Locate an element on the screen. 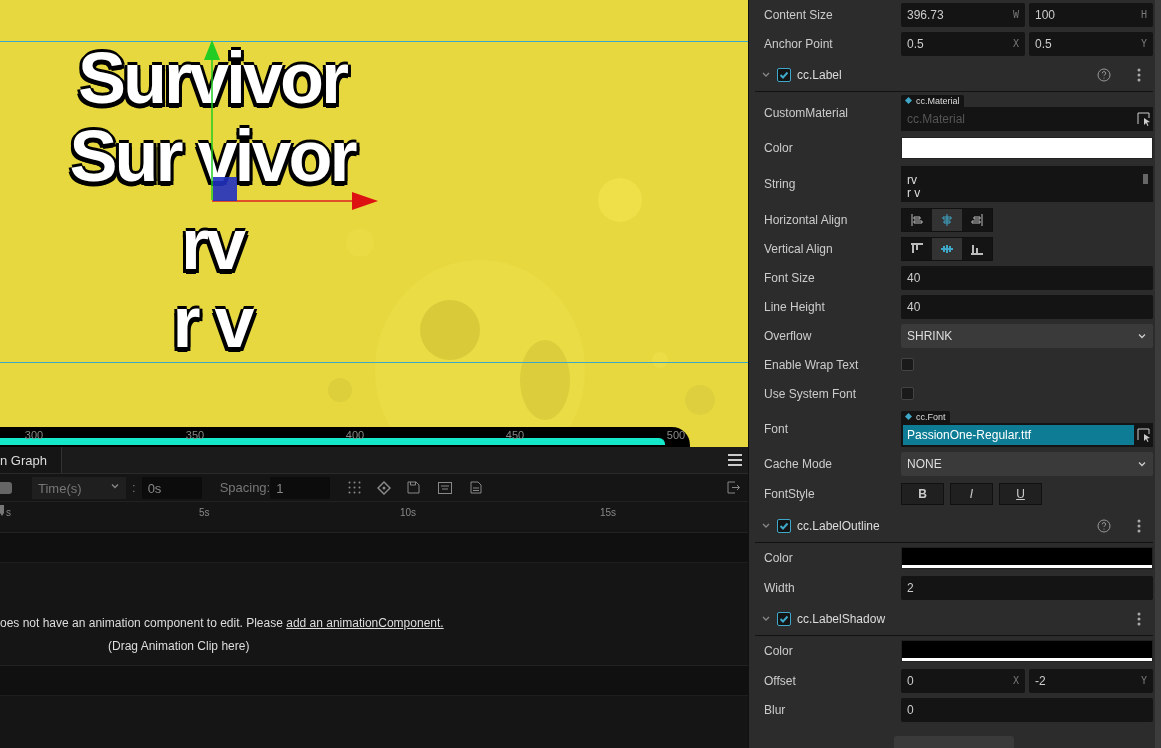 The height and width of the screenshot is (748, 1161). property-label: String is located at coordinates (780, 184).